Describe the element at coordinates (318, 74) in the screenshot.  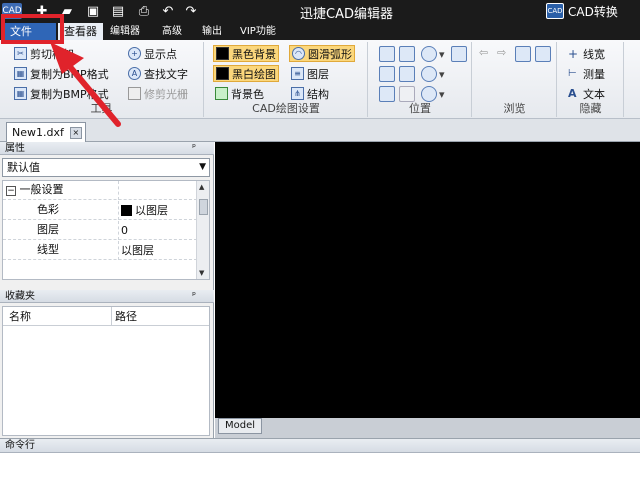
I see `layers-label: 图层` at that location.